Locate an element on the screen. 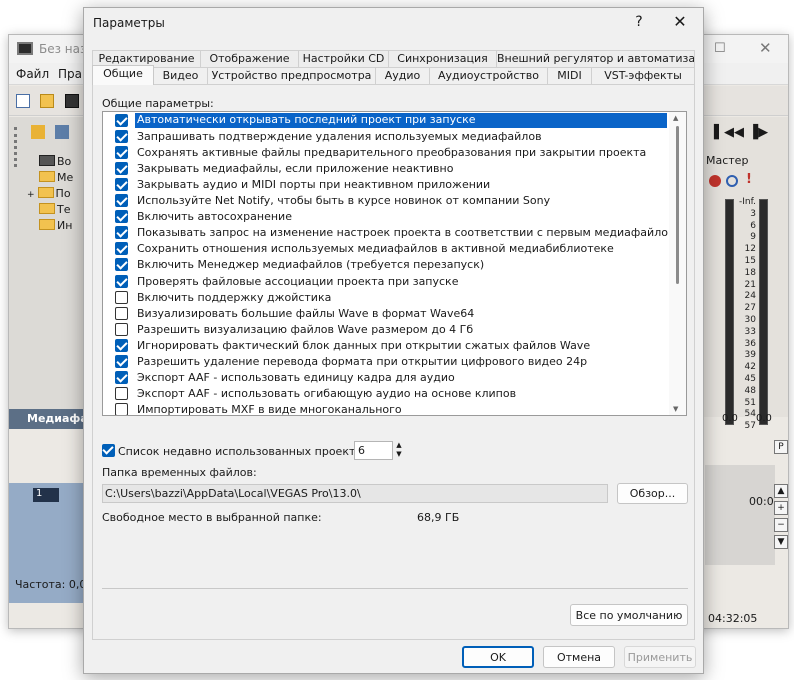  tree-item: Во is located at coordinates (55, 162).